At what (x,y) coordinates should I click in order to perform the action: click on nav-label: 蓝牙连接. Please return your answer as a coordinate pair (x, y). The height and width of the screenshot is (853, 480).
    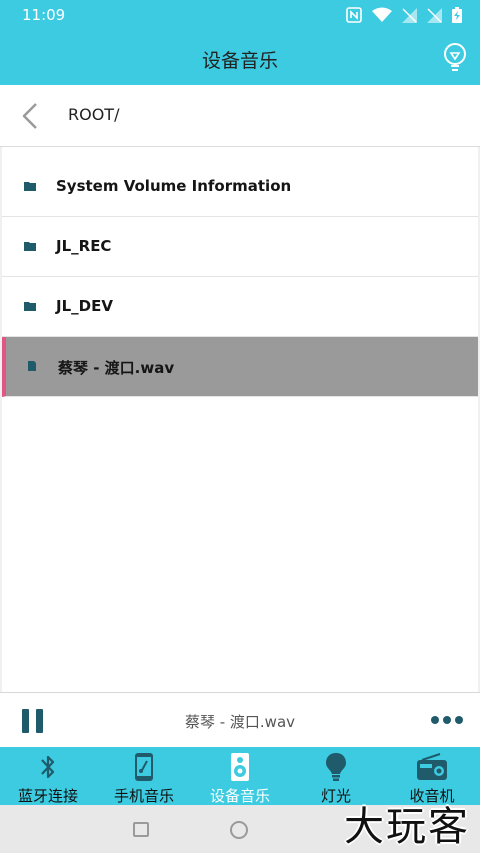
    Looking at the image, I should click on (47, 796).